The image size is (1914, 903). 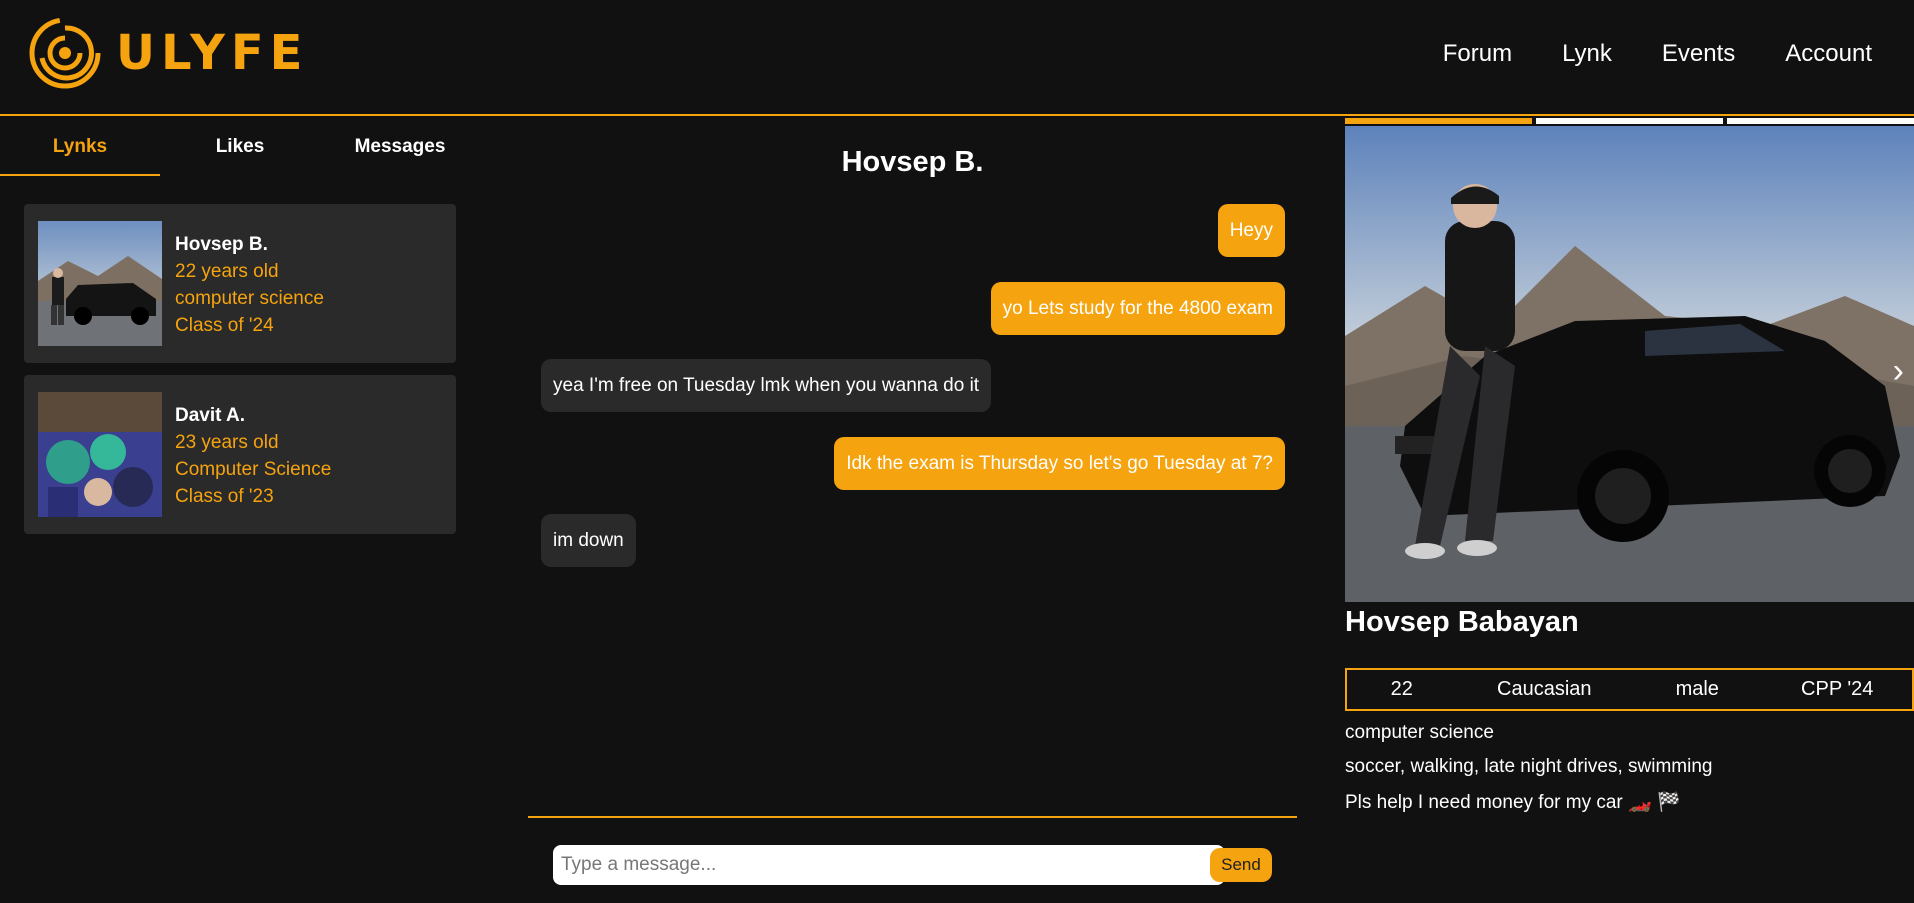 What do you see at coordinates (249, 298) in the screenshot?
I see `lynk-major: computer science` at bounding box center [249, 298].